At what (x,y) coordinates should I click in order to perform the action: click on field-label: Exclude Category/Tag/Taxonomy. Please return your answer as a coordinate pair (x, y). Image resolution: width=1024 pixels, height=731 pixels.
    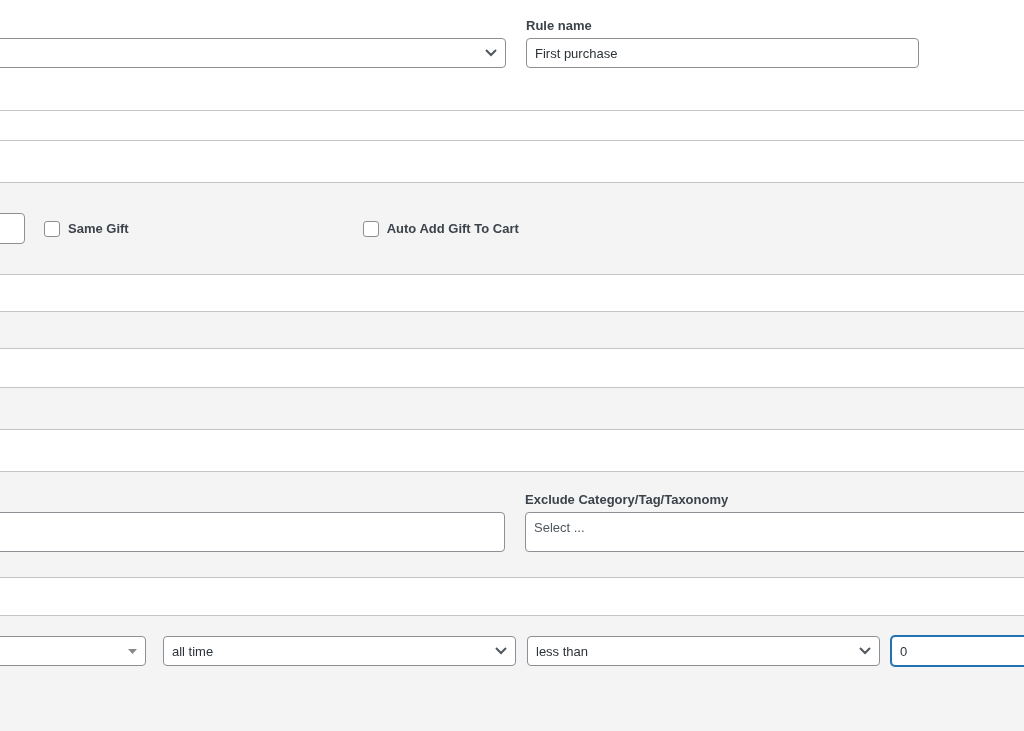
    Looking at the image, I should click on (627, 499).